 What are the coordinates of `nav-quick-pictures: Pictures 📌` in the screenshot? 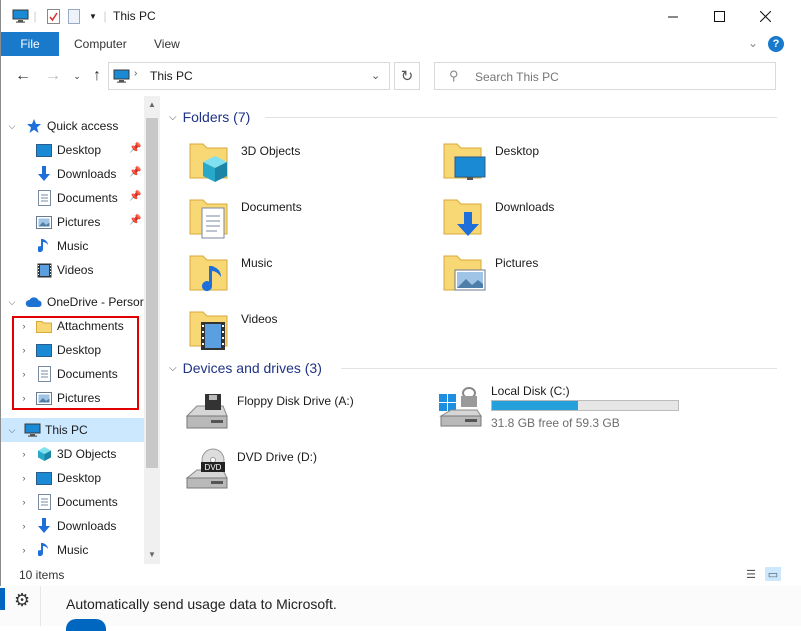 It's located at (80, 222).